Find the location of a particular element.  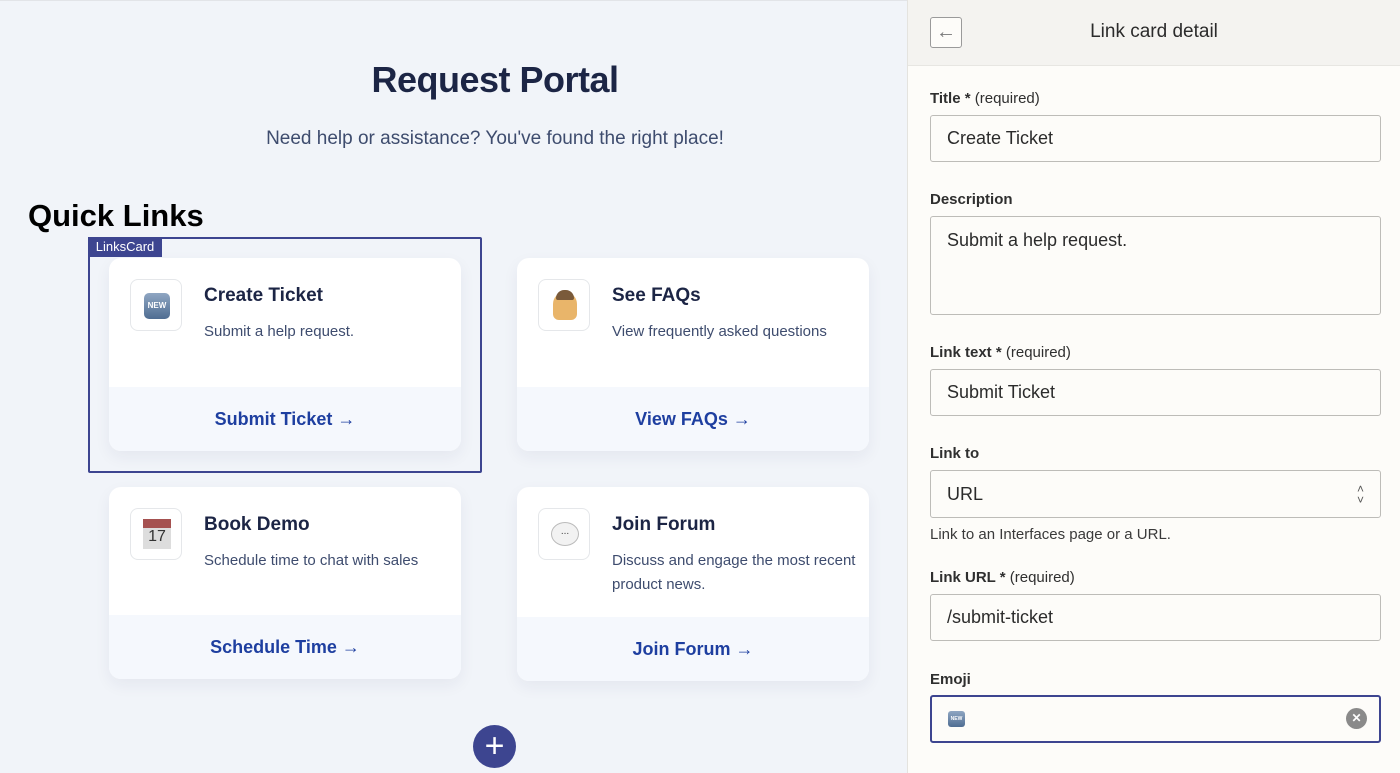

emoji-label: Emoji is located at coordinates (950, 679).